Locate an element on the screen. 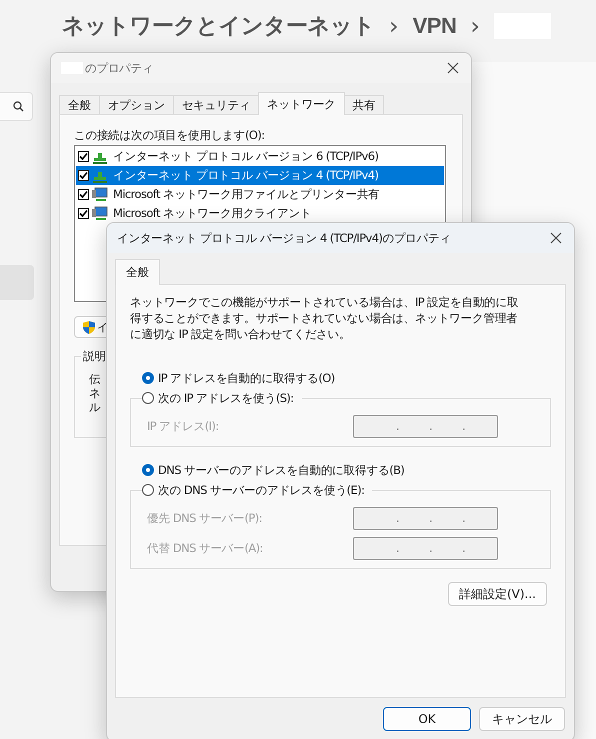 This screenshot has width=596, height=739. search-icon is located at coordinates (18, 106).